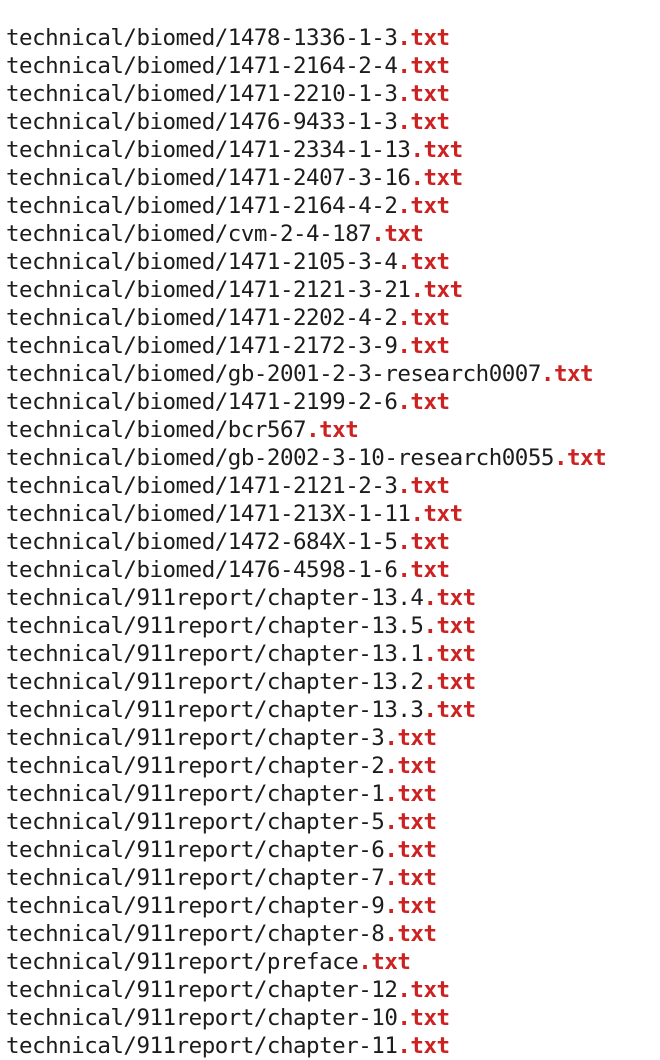  I want to click on file-path-text: technical/biomed/1476-9433-1-3, so click(202, 122).